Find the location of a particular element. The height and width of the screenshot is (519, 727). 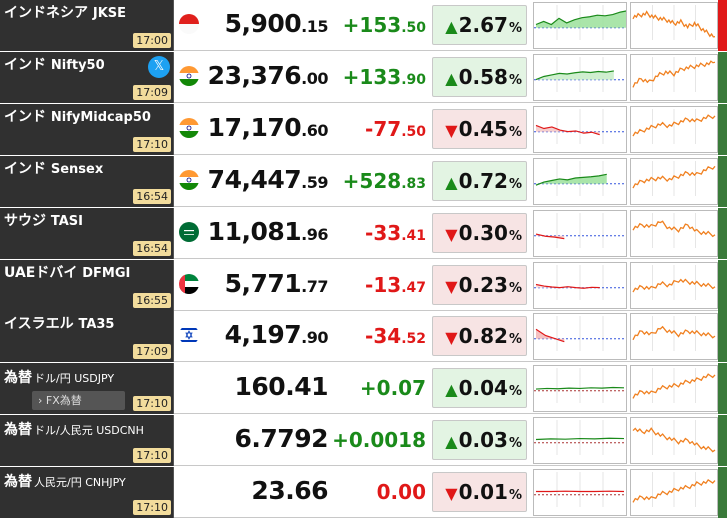

percent-change-badge: ▲0.03% is located at coordinates (479, 440).